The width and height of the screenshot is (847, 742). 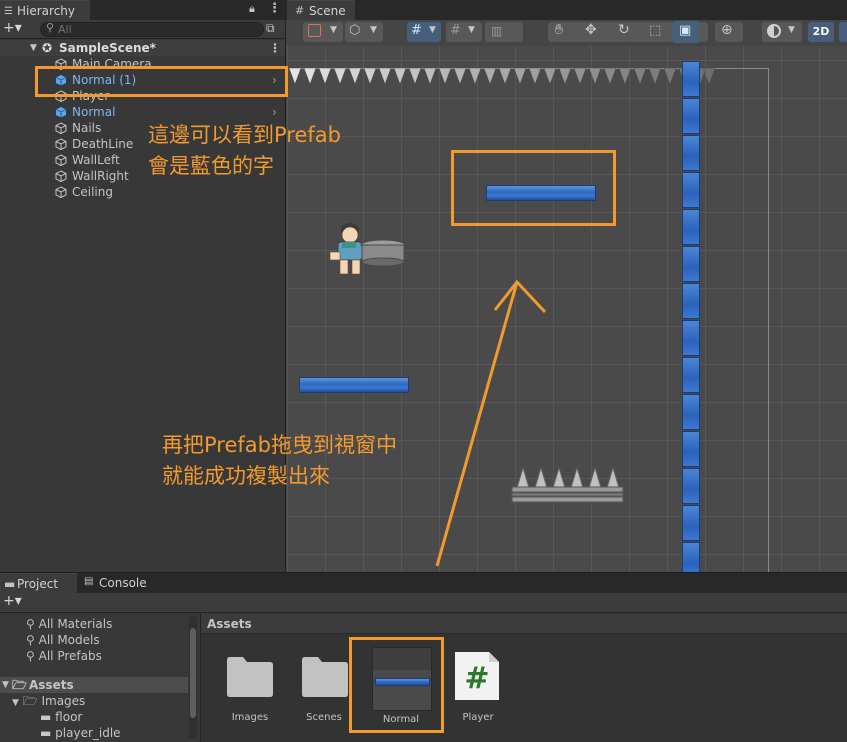 I want to click on audio-effects-button: ▥, so click(x=504, y=32).